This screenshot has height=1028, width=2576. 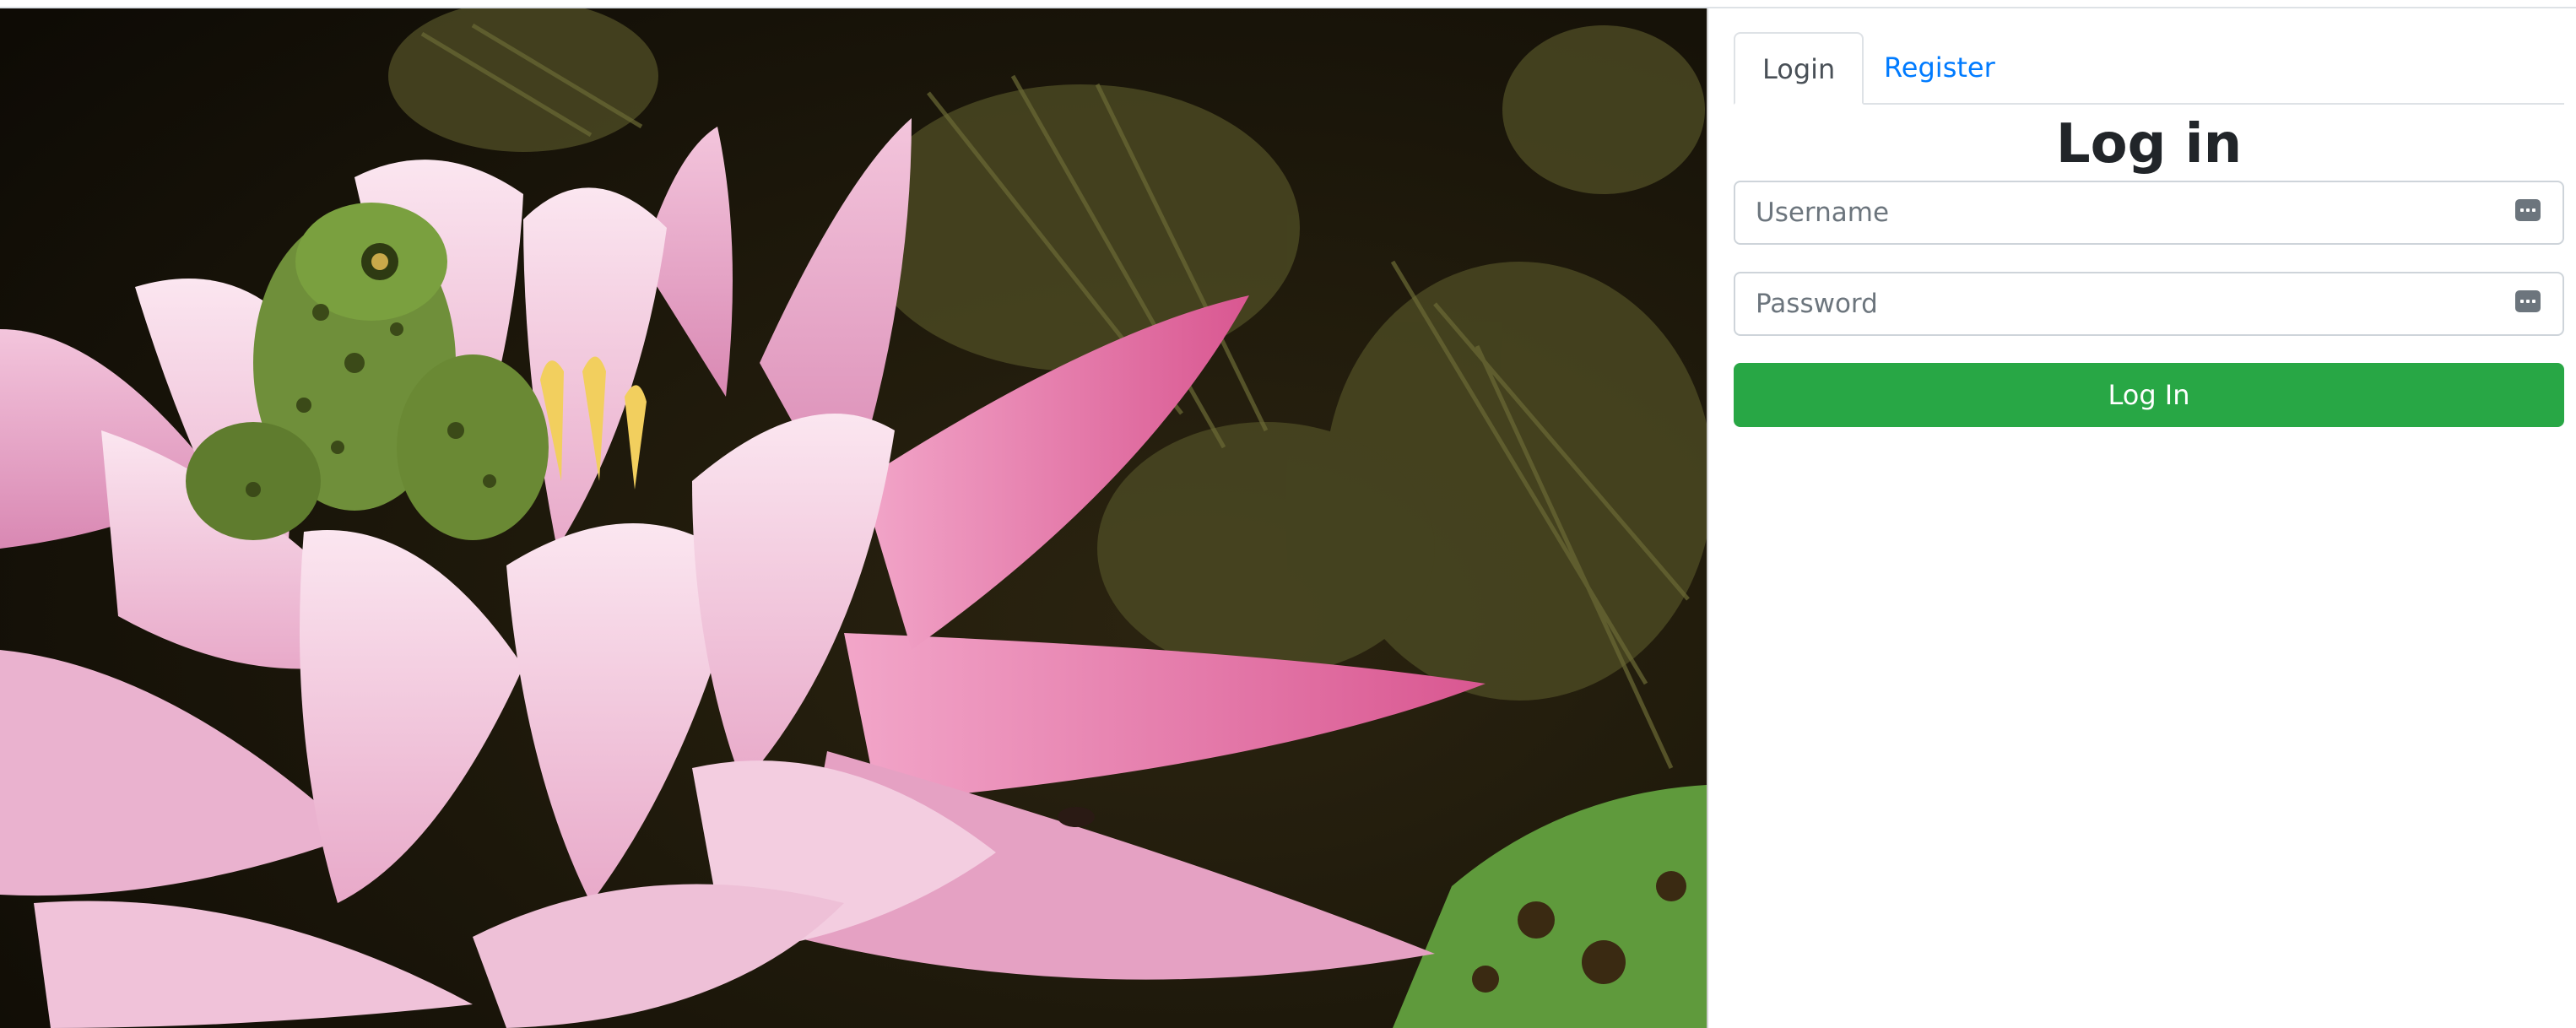 I want to click on page-title: Log in, so click(x=2149, y=144).